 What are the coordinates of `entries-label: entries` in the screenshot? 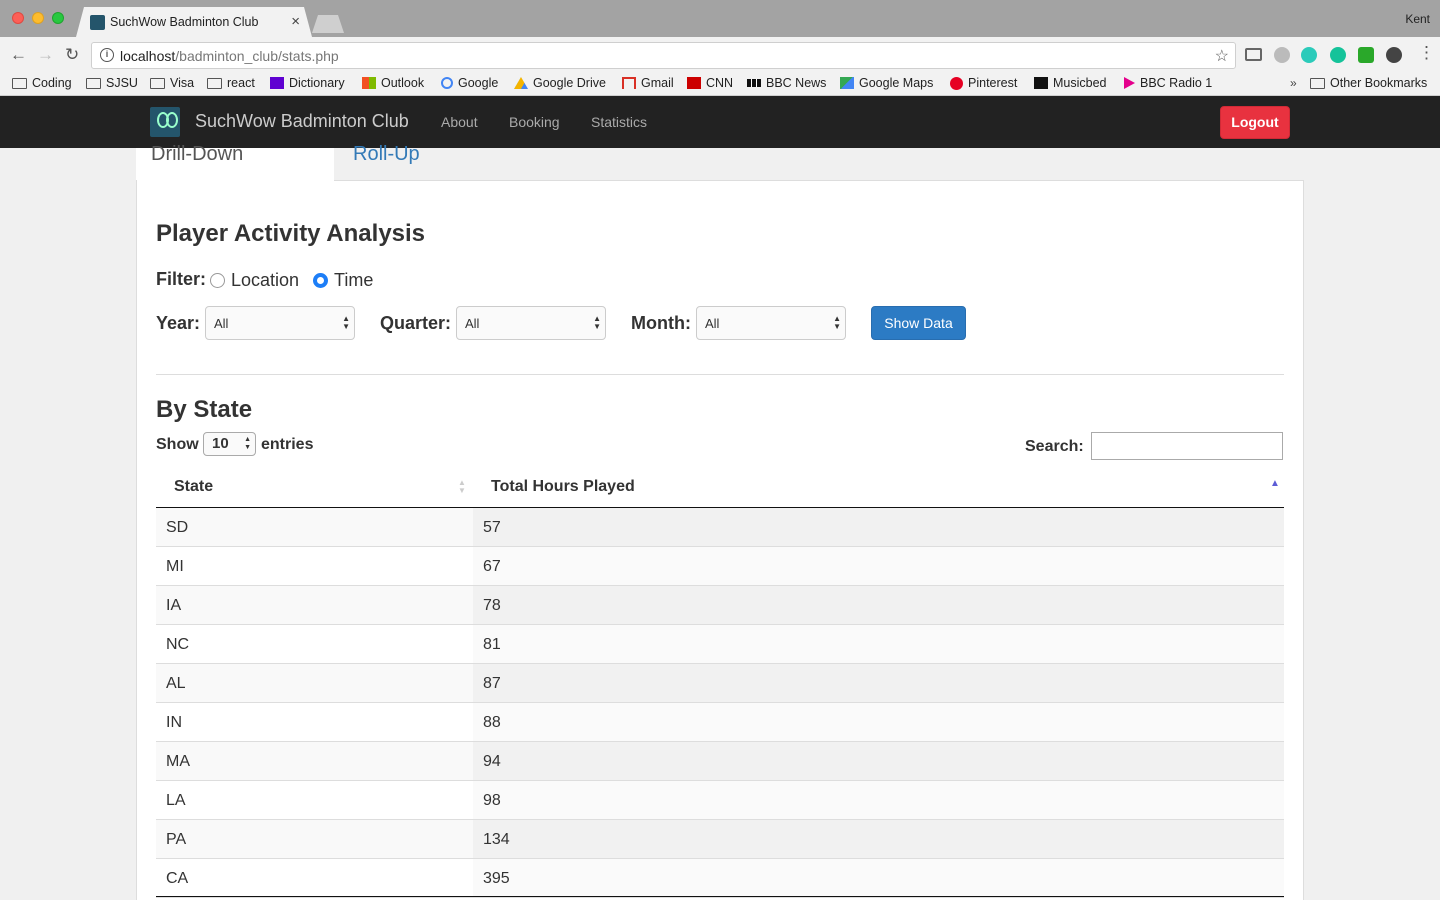 It's located at (287, 444).